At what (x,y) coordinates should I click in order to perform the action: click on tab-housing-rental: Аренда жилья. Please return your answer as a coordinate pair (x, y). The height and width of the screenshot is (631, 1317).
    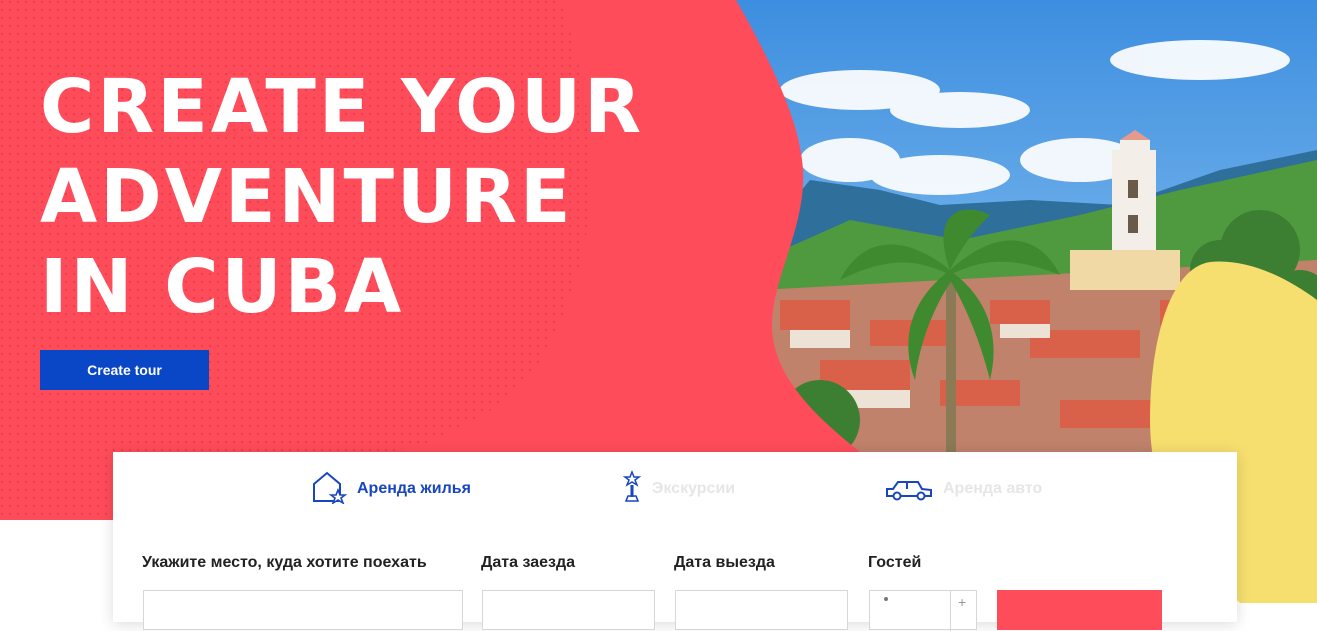
    Looking at the image, I should click on (391, 489).